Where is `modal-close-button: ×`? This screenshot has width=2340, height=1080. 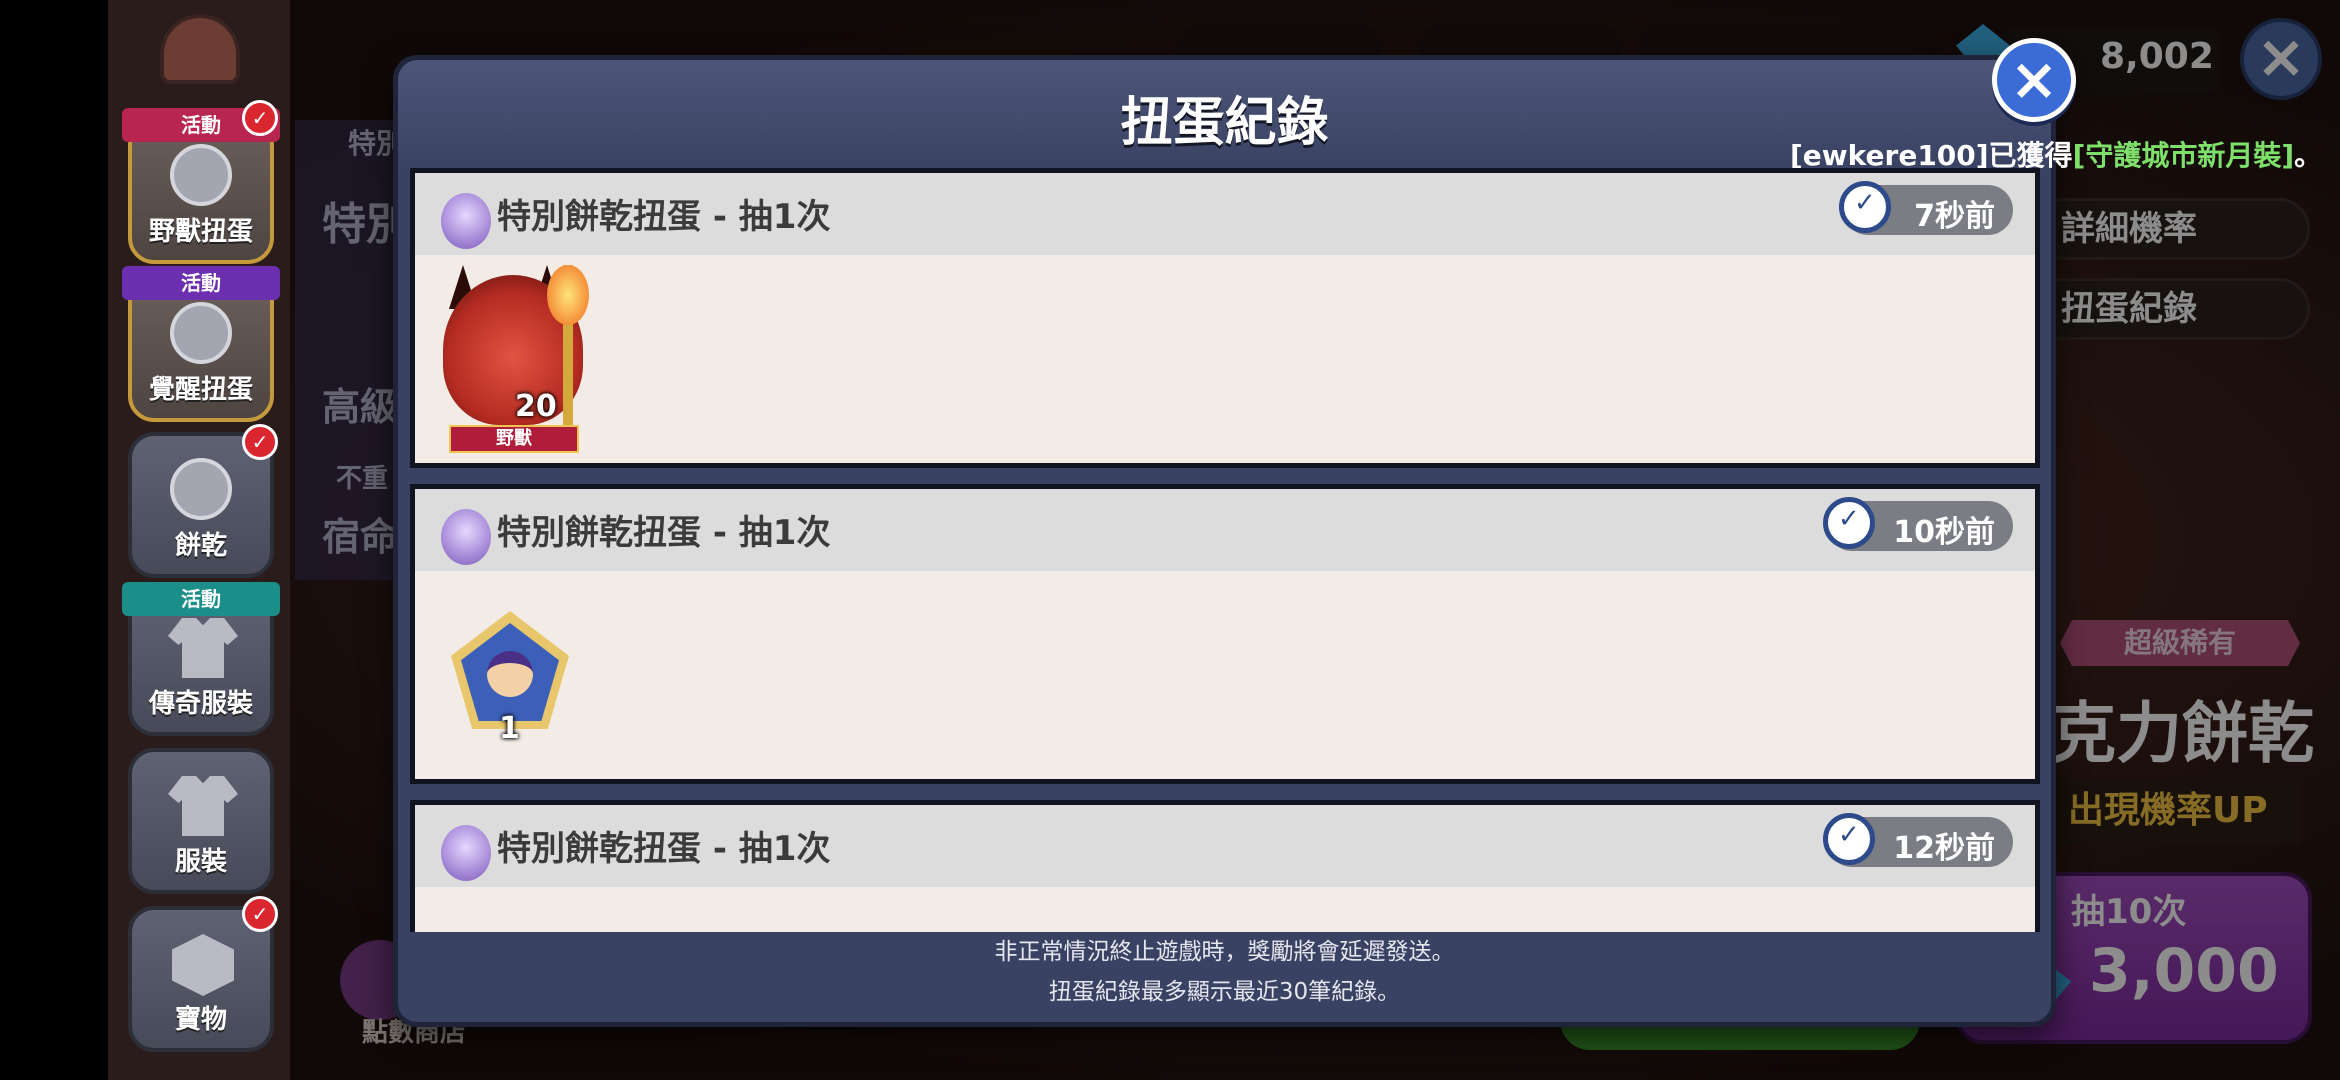 modal-close-button: × is located at coordinates (2034, 80).